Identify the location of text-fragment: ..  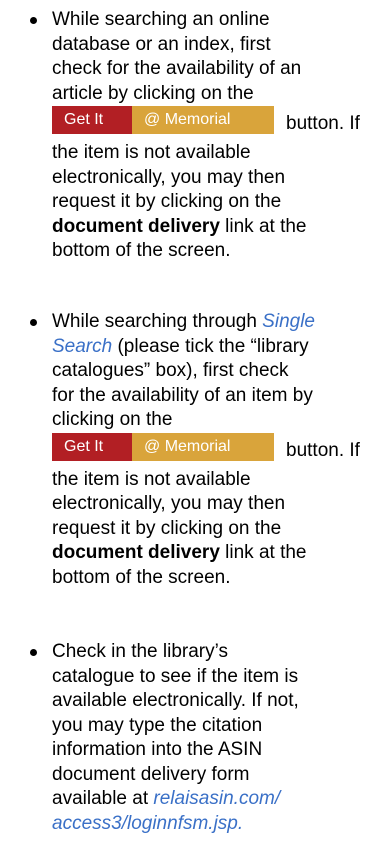
(240, 823).